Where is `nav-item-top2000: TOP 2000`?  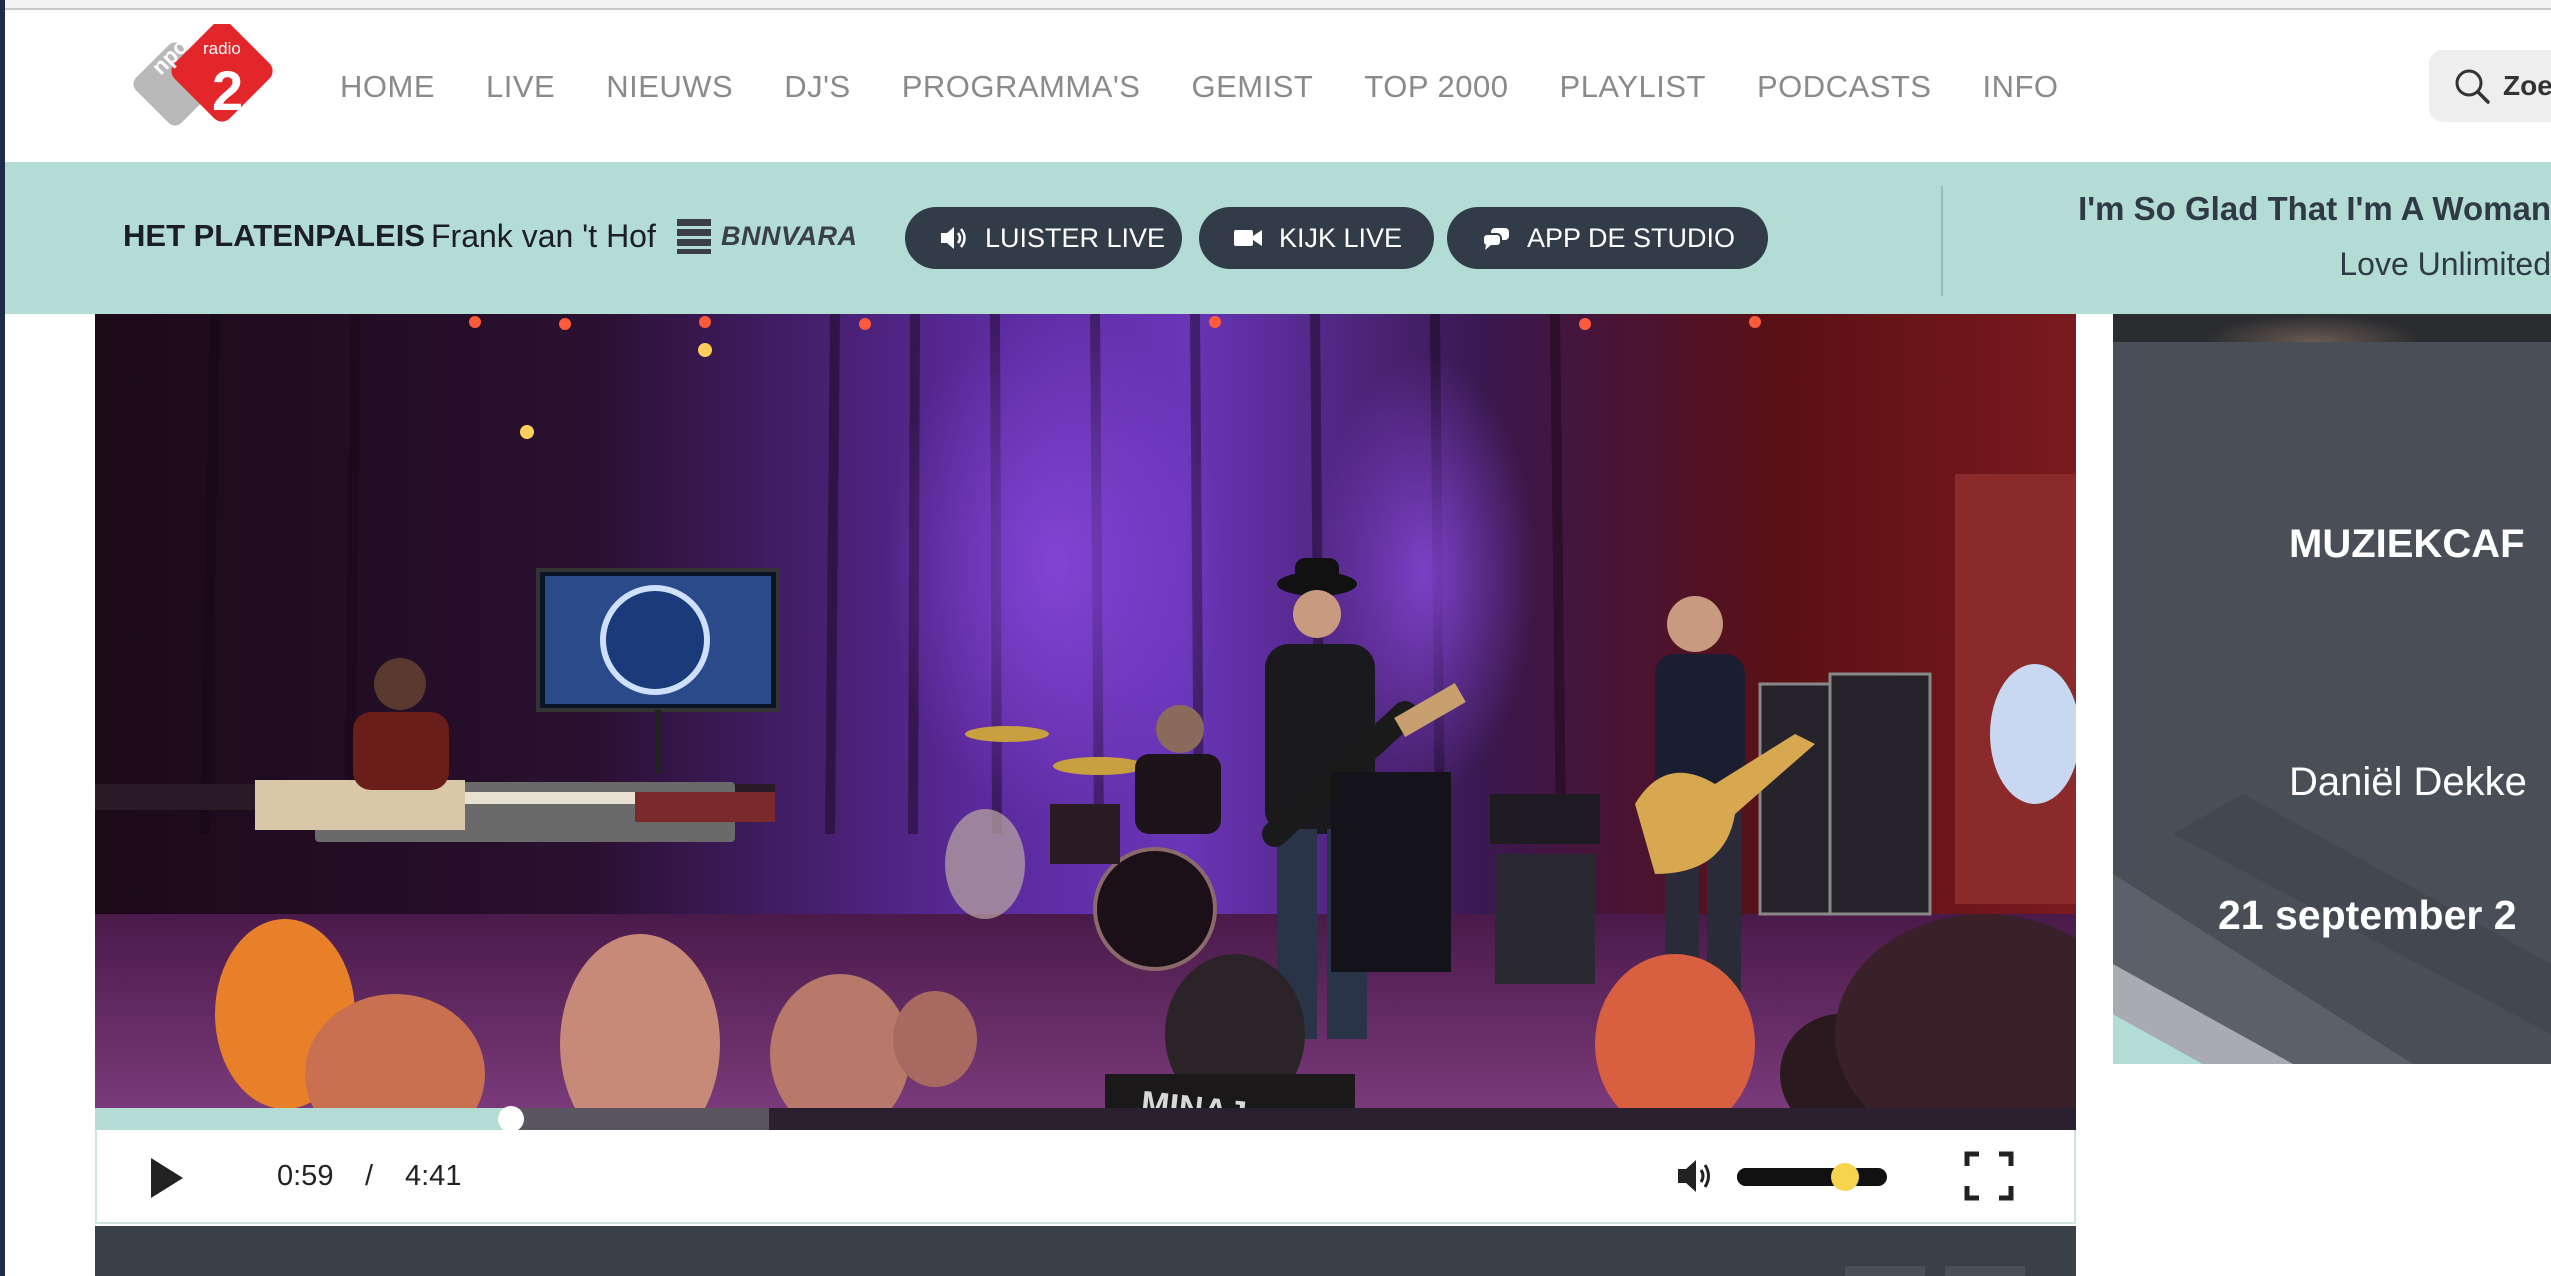
nav-item-top2000: TOP 2000 is located at coordinates (1436, 87).